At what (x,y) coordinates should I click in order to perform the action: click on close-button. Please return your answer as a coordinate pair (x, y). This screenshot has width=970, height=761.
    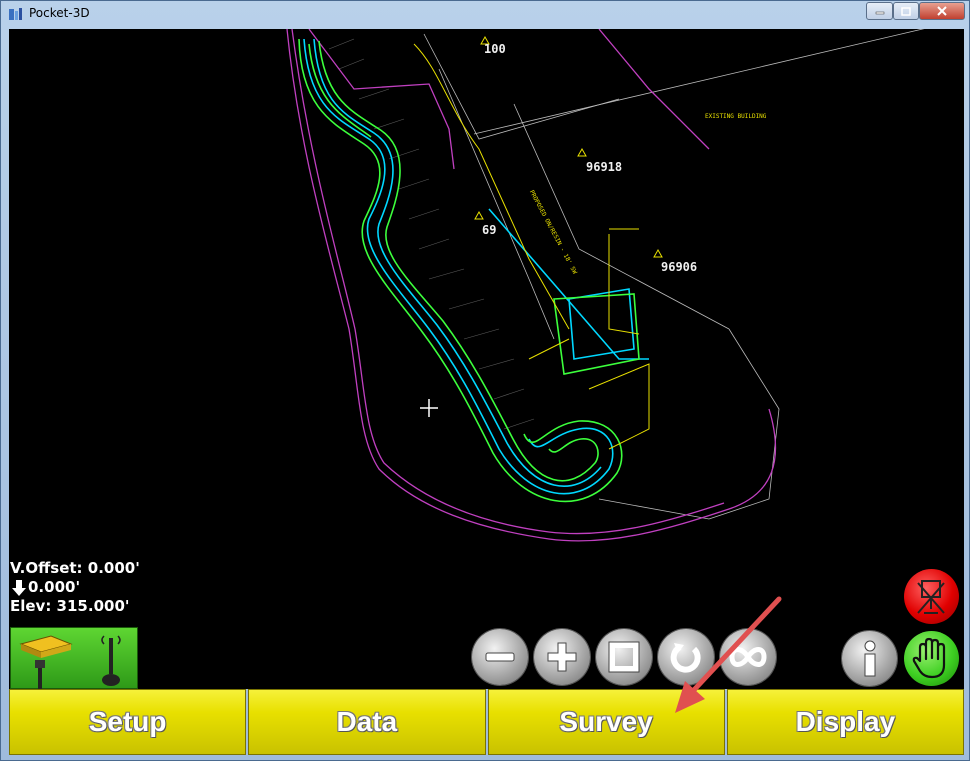
    Looking at the image, I should click on (942, 11).